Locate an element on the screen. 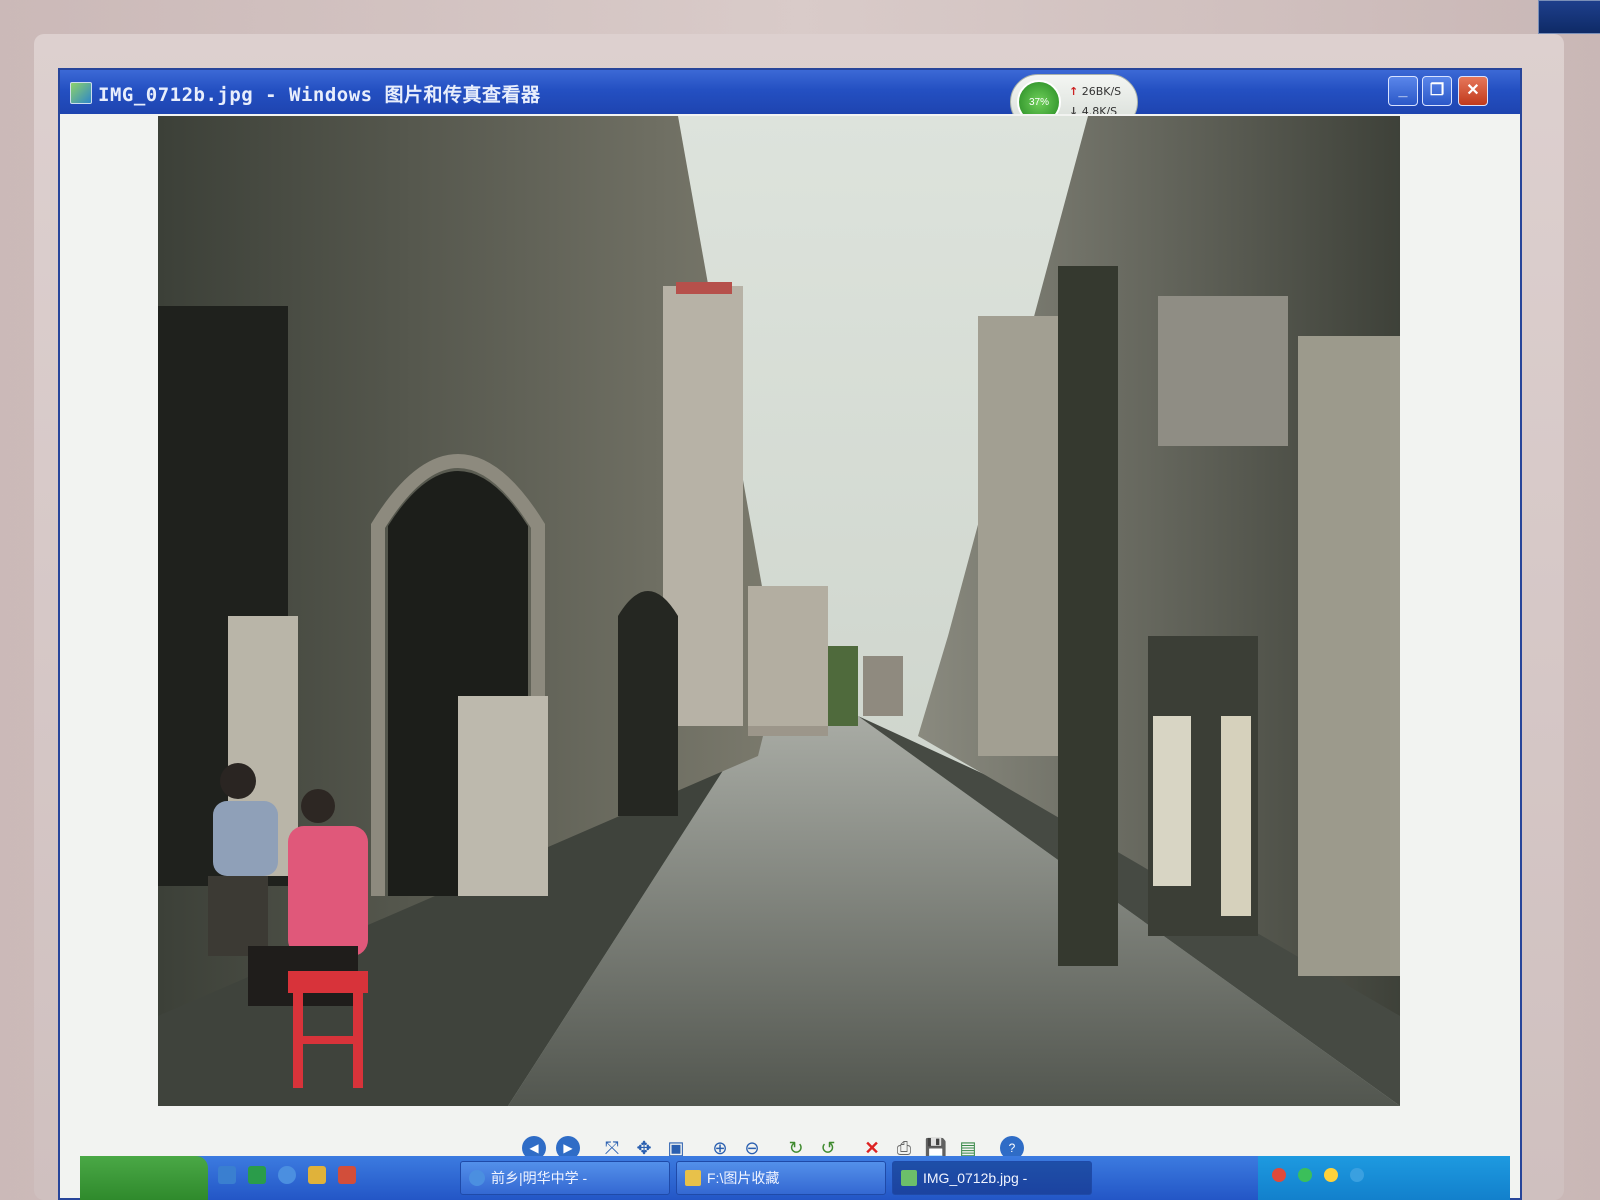 The width and height of the screenshot is (1600, 1200). quick-launch-media-icon is located at coordinates (257, 1175).